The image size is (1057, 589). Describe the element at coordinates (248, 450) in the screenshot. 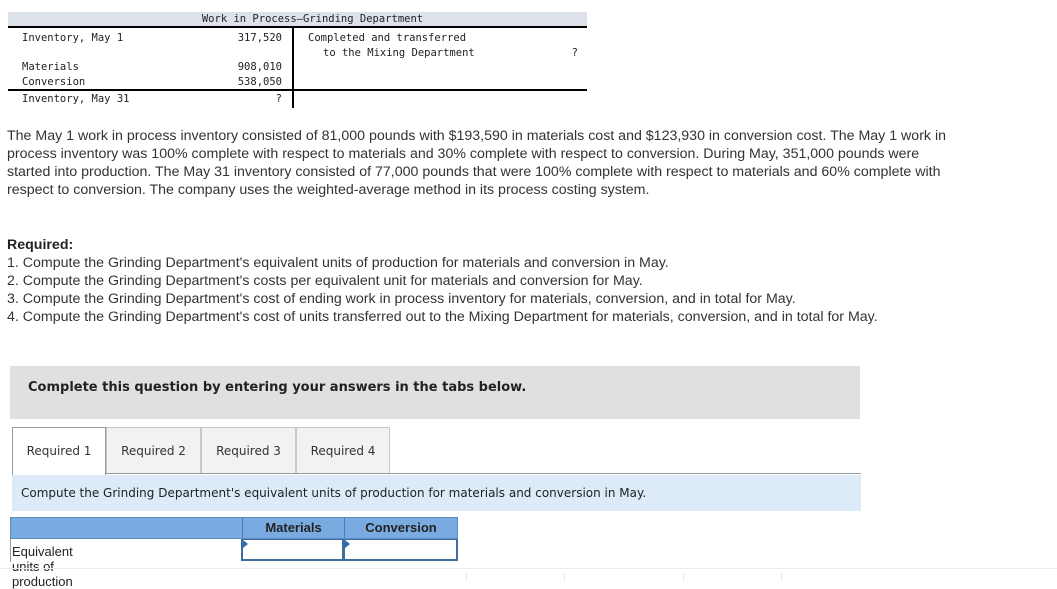

I see `tab-required-3: Required 3` at that location.